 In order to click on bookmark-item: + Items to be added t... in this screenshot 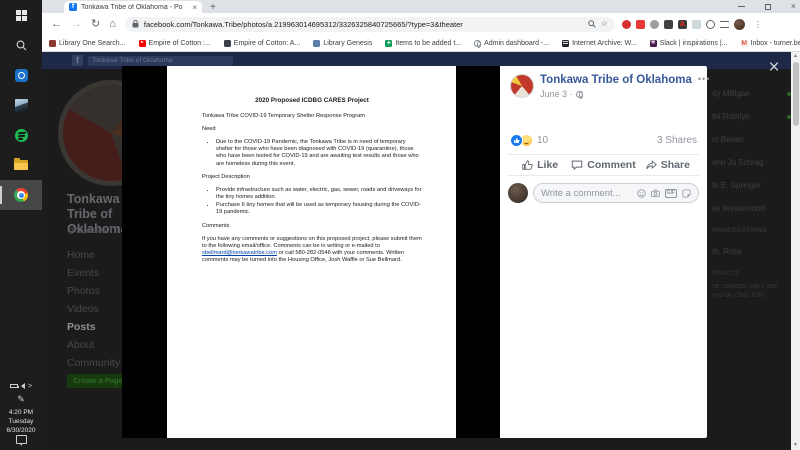, I will do `click(423, 43)`.